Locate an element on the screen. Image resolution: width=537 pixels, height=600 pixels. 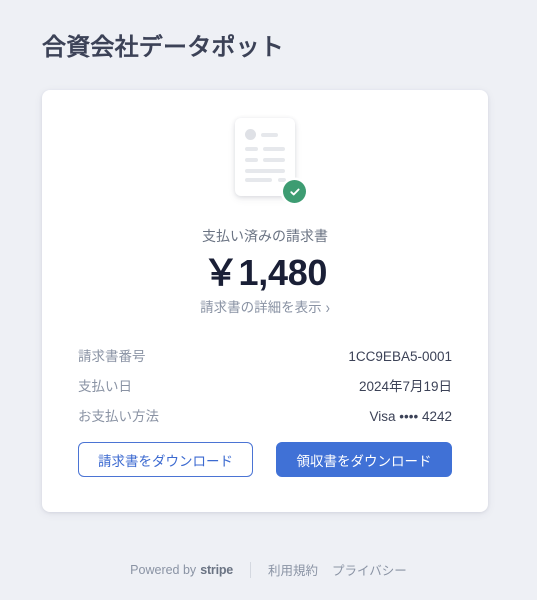
document-body-lines is located at coordinates (265, 178).